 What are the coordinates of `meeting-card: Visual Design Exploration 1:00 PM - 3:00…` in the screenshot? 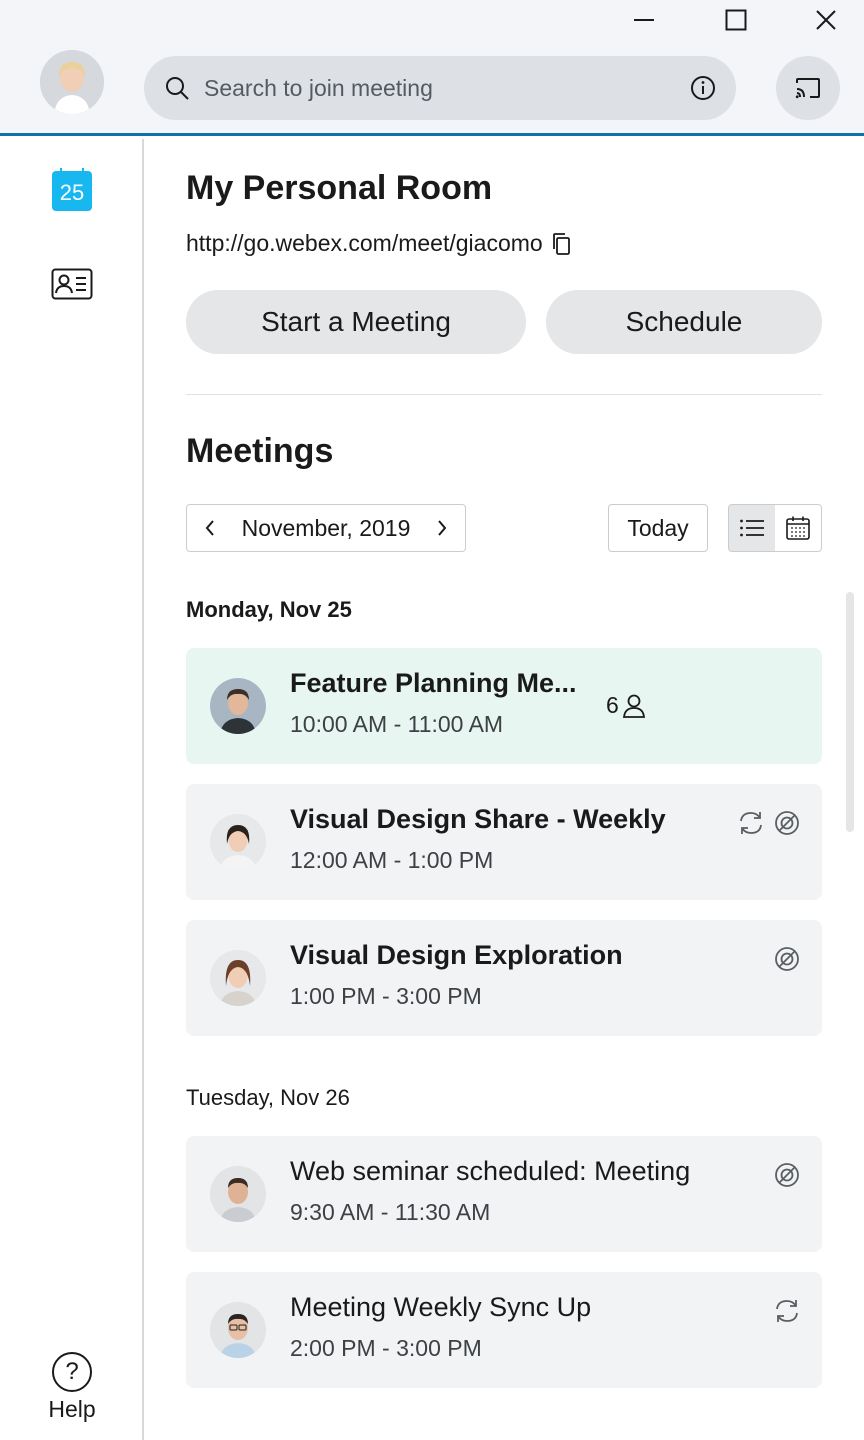 It's located at (504, 978).